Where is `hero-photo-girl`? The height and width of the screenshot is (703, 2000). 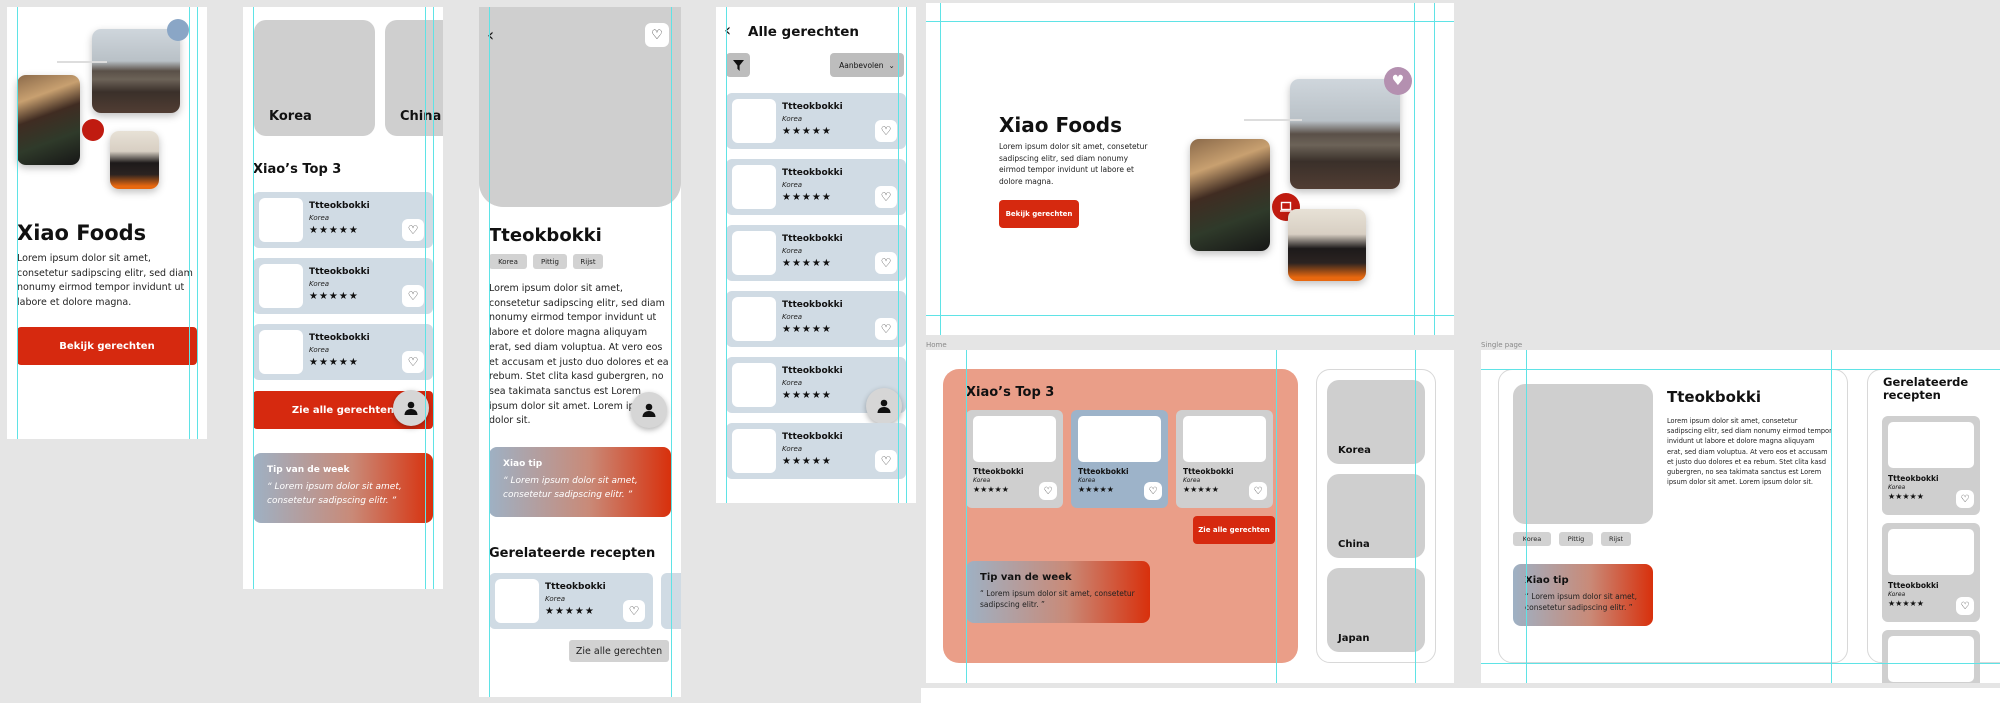
hero-photo-girl is located at coordinates (134, 160).